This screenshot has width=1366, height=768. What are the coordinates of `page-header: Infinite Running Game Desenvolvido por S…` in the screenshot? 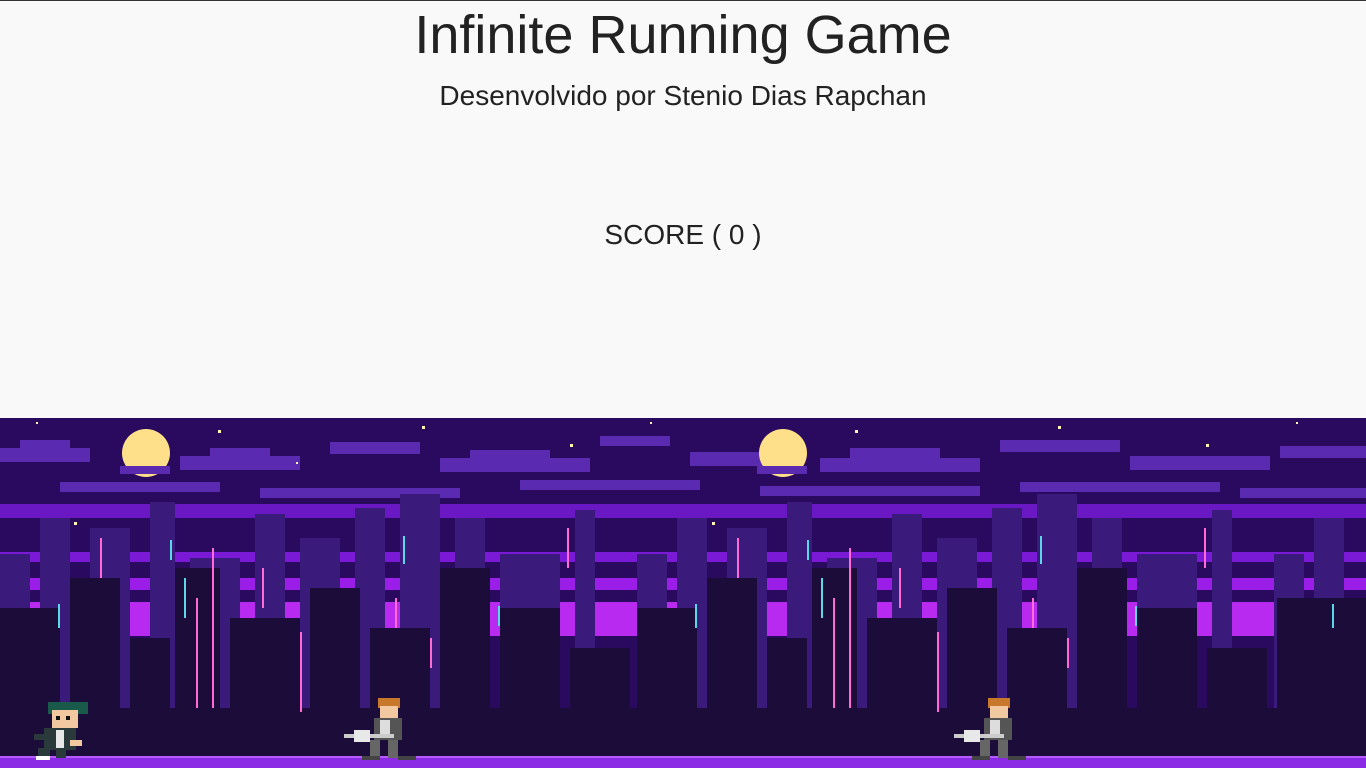 It's located at (683, 56).